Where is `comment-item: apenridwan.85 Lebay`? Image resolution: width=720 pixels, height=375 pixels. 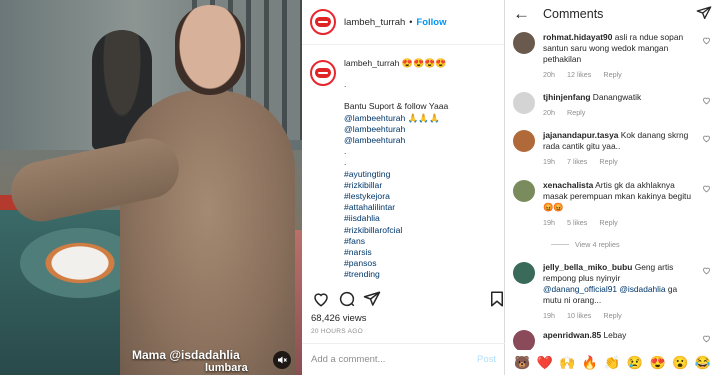 comment-item: apenridwan.85 Lebay is located at coordinates (613, 341).